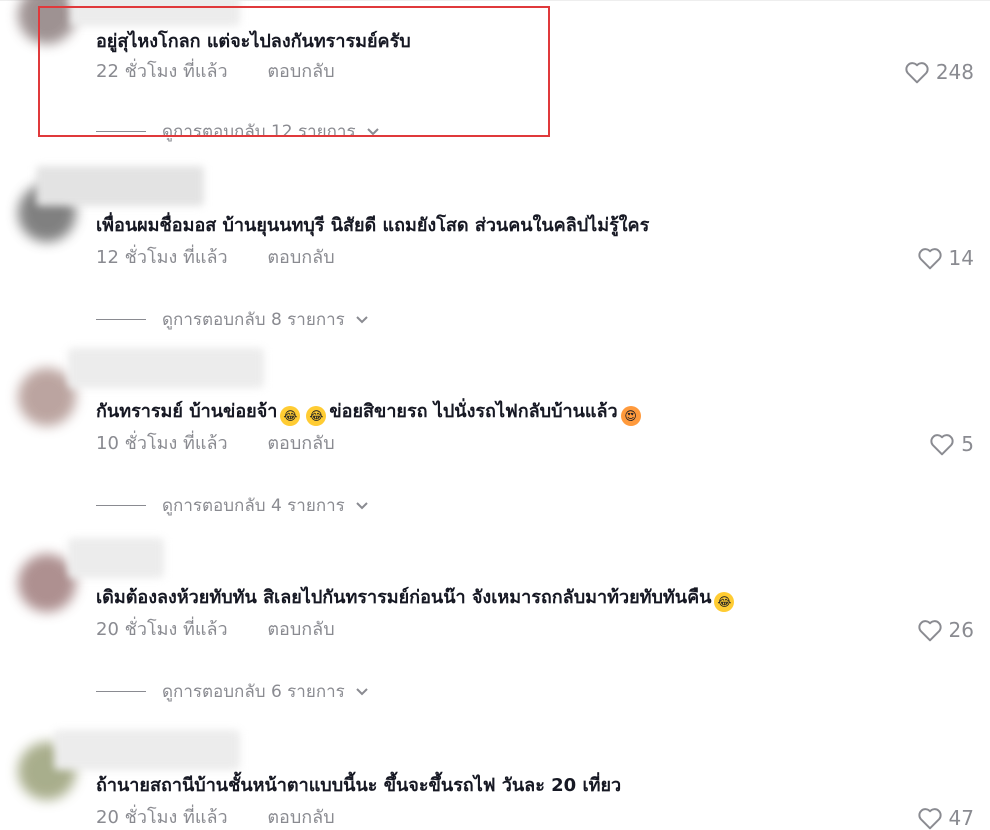 Image resolution: width=990 pixels, height=830 pixels. What do you see at coordinates (162, 71) in the screenshot?
I see `timestamp: 22 ชั่วโมง ที่แล้ว` at bounding box center [162, 71].